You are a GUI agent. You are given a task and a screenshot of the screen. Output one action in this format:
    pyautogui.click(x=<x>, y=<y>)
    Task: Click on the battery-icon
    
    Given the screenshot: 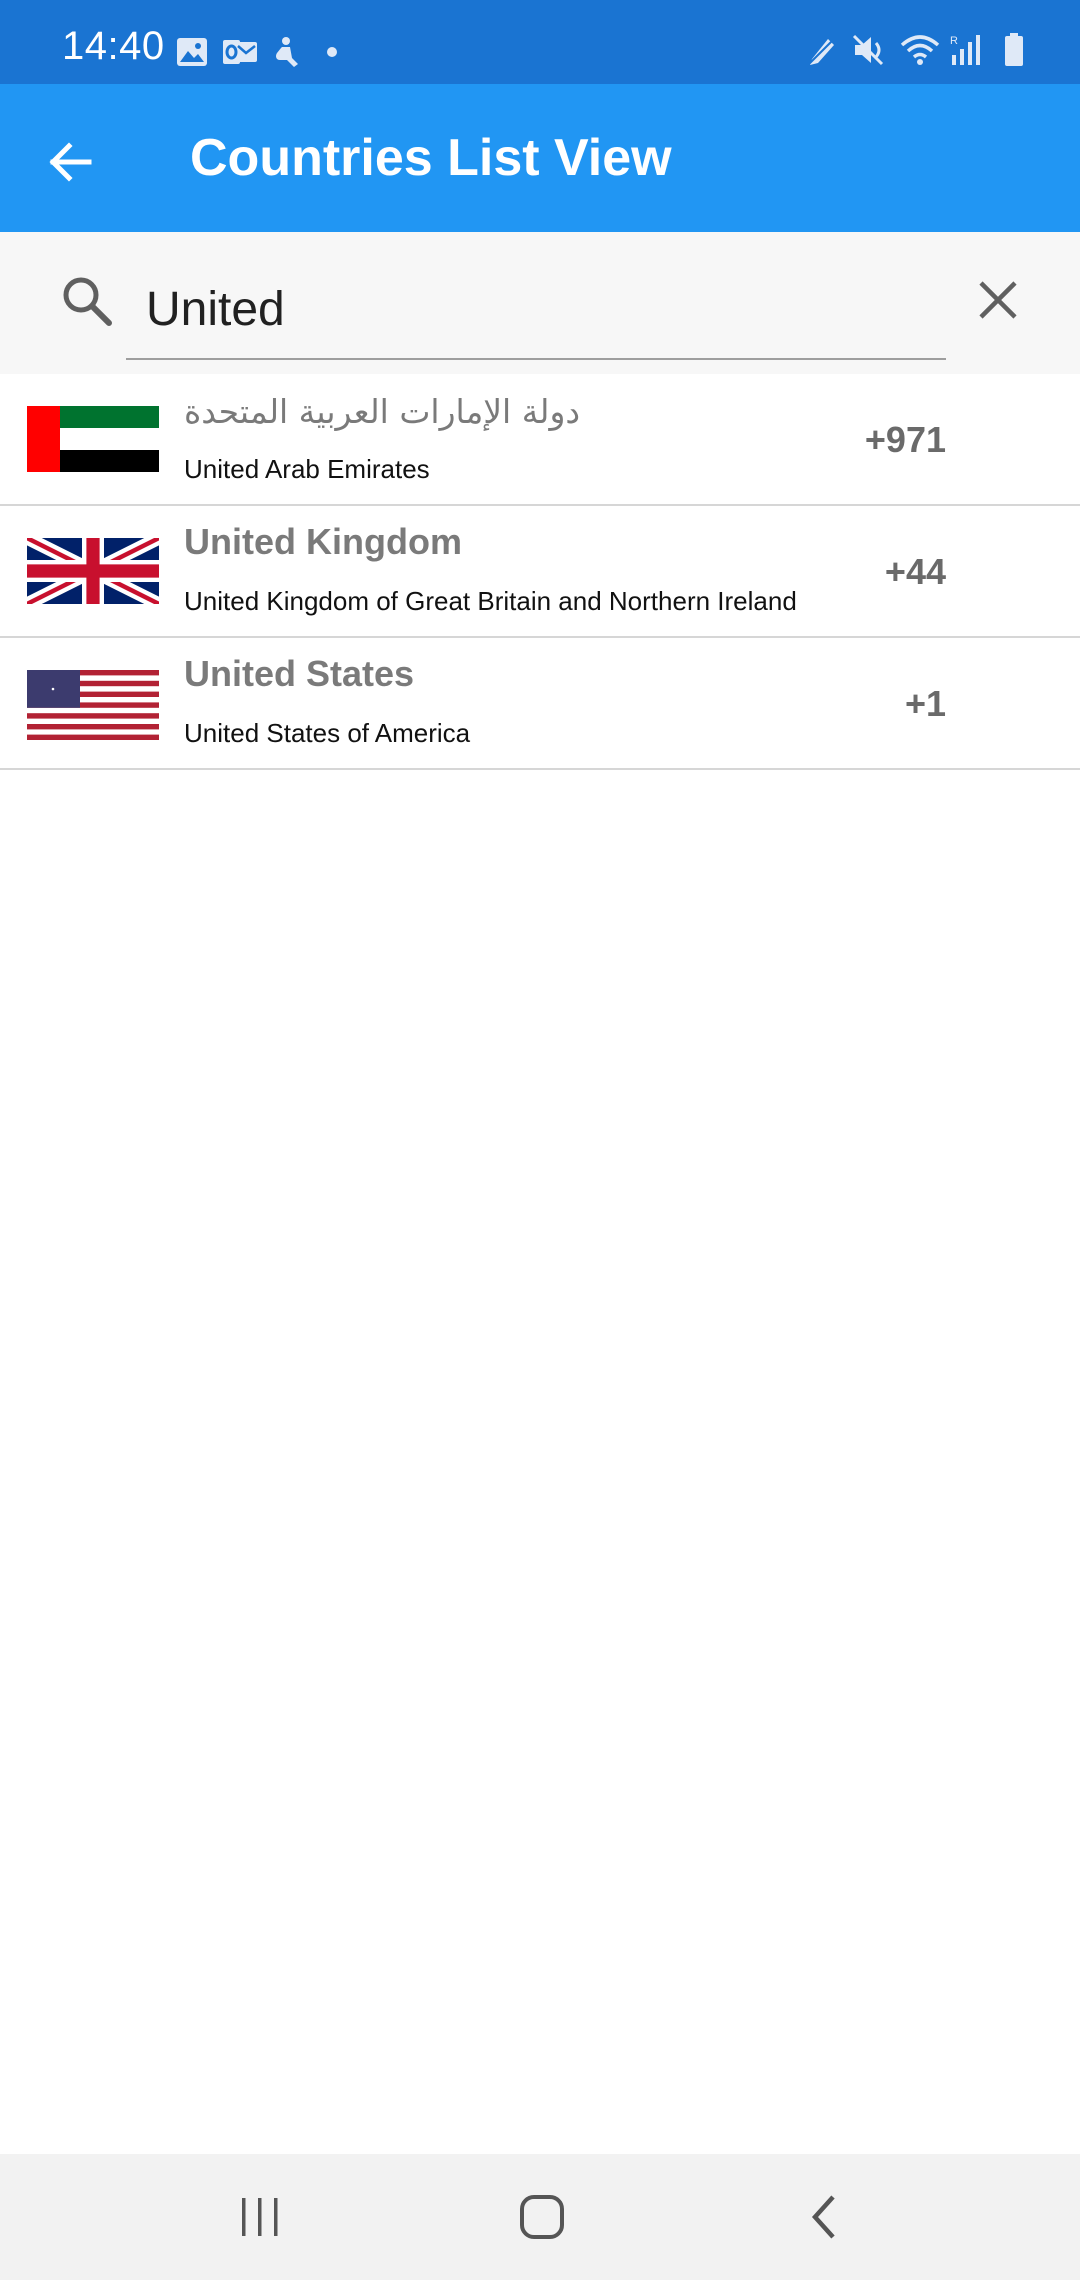 What is the action you would take?
    pyautogui.click(x=1014, y=50)
    